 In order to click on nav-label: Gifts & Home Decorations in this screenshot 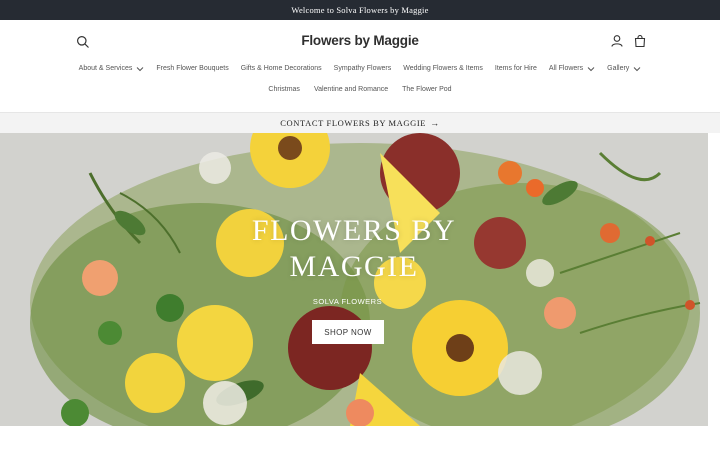, I will do `click(281, 68)`.